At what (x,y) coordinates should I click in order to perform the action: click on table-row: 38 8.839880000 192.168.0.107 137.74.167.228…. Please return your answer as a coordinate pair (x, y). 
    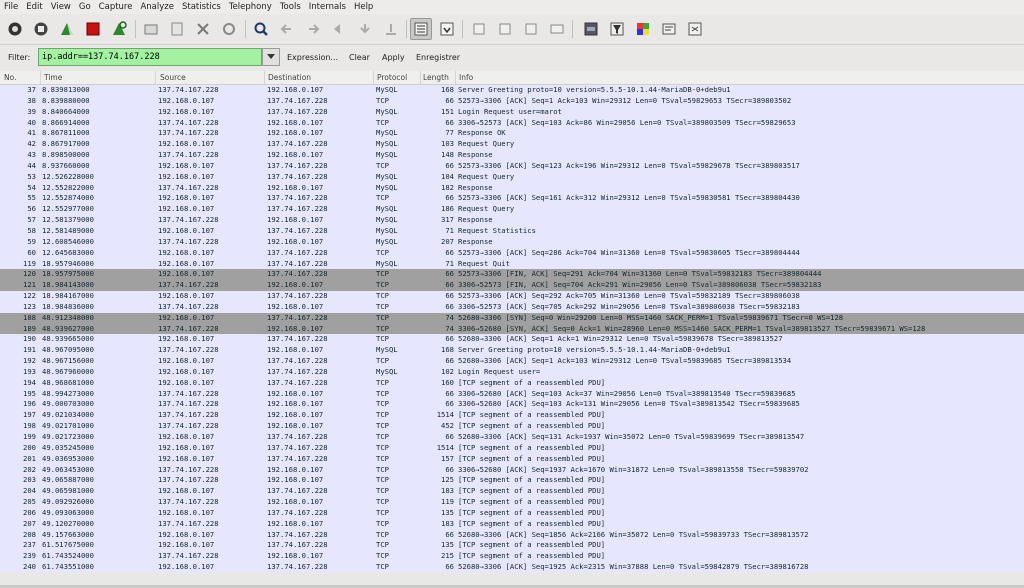
    Looking at the image, I should click on (512, 101).